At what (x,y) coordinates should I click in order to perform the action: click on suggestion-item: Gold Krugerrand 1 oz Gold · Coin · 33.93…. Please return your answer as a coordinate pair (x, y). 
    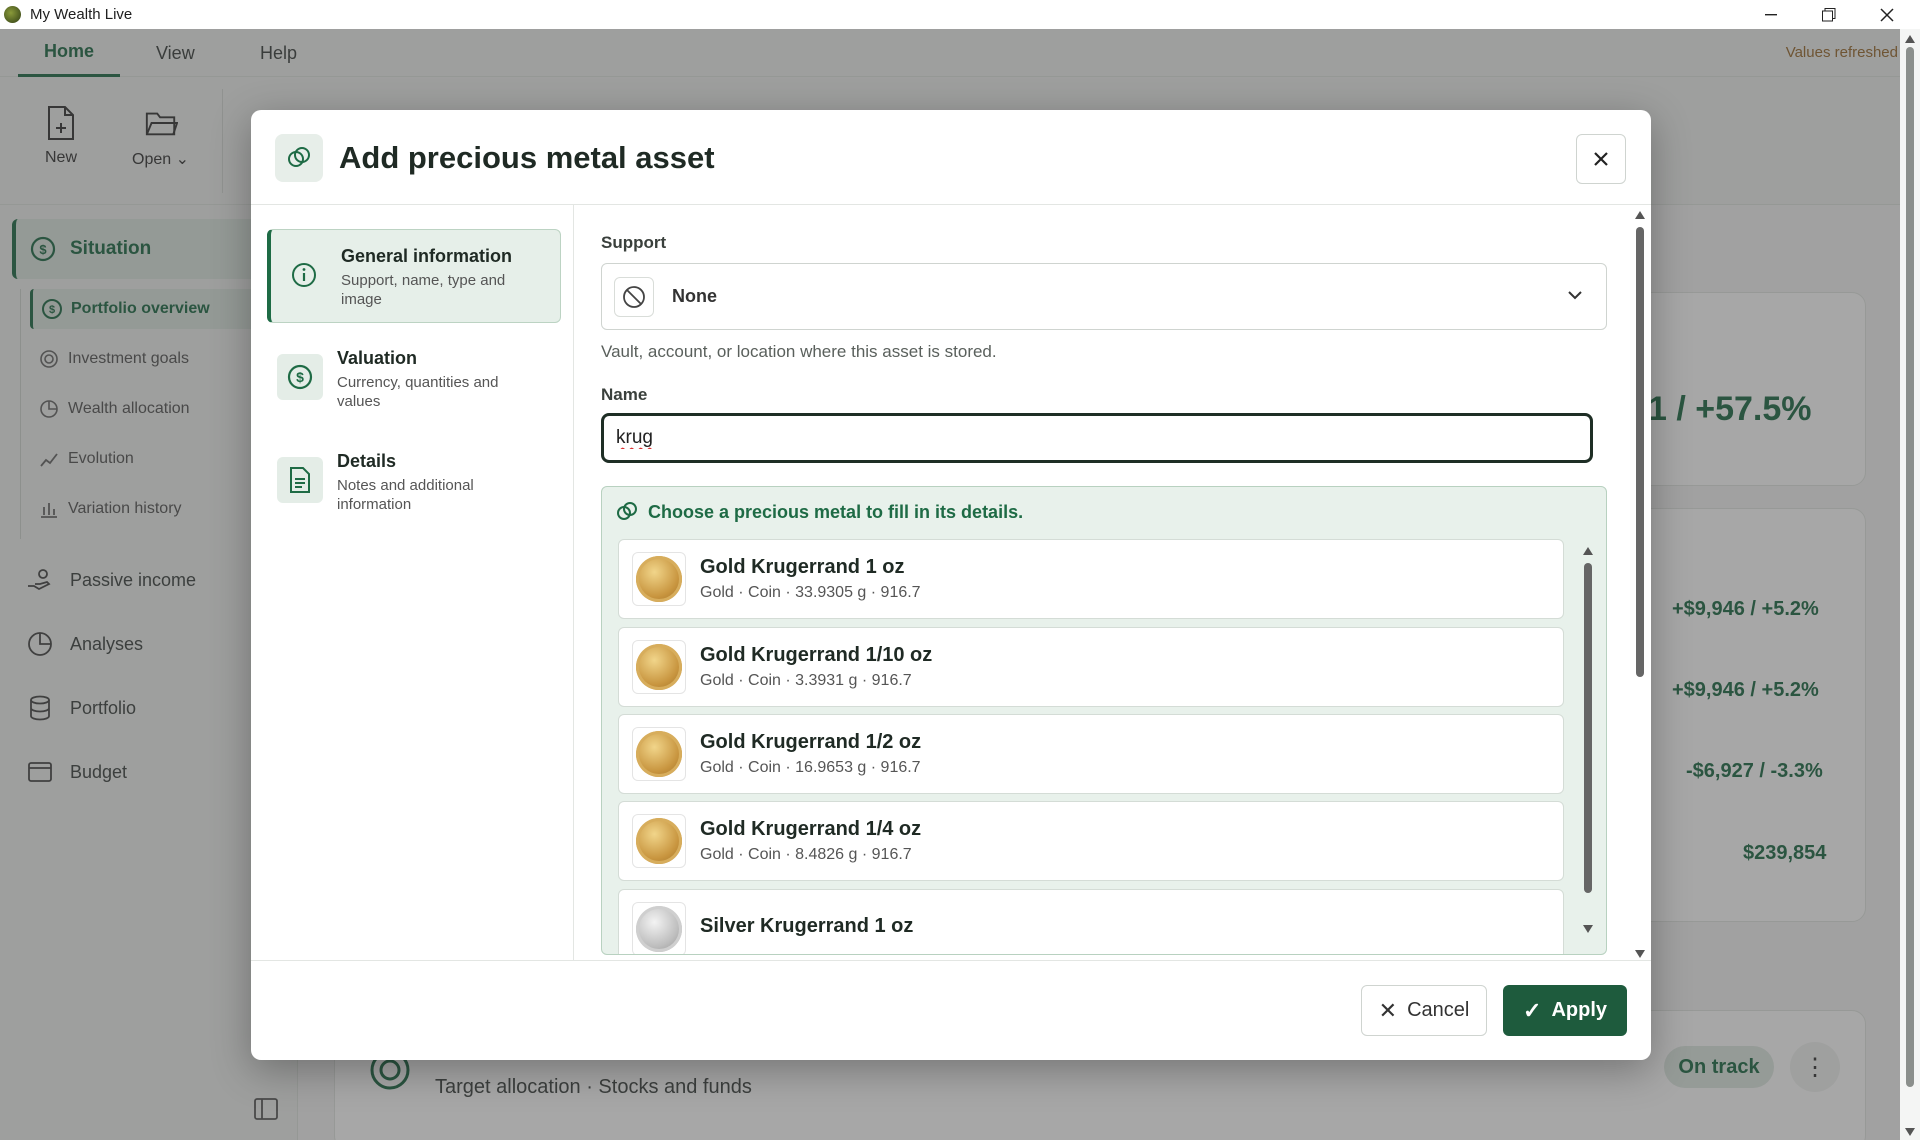
    Looking at the image, I should click on (1091, 579).